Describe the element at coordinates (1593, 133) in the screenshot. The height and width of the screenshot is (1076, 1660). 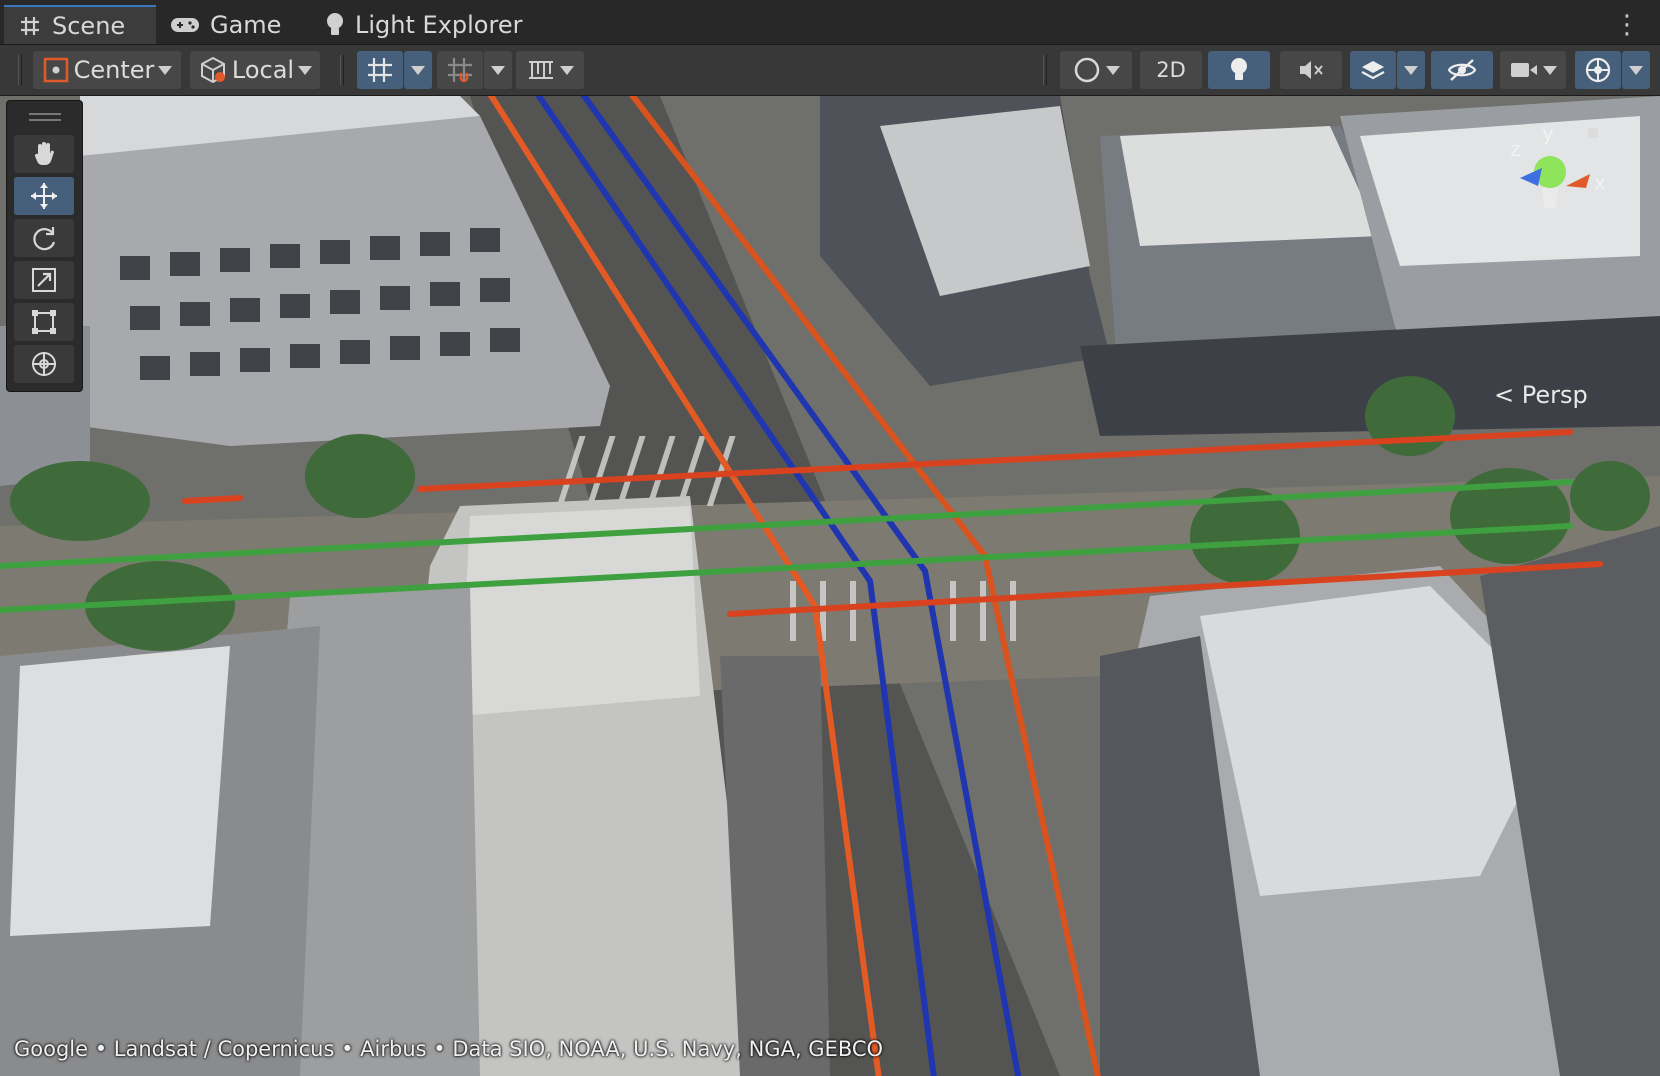
I see `lock-icon` at that location.